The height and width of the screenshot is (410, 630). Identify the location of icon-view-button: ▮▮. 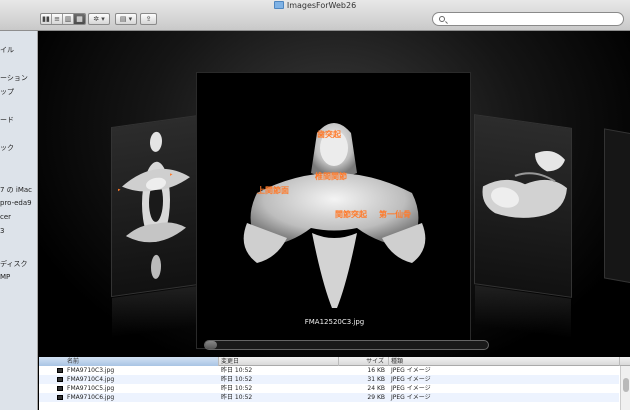
(46, 19).